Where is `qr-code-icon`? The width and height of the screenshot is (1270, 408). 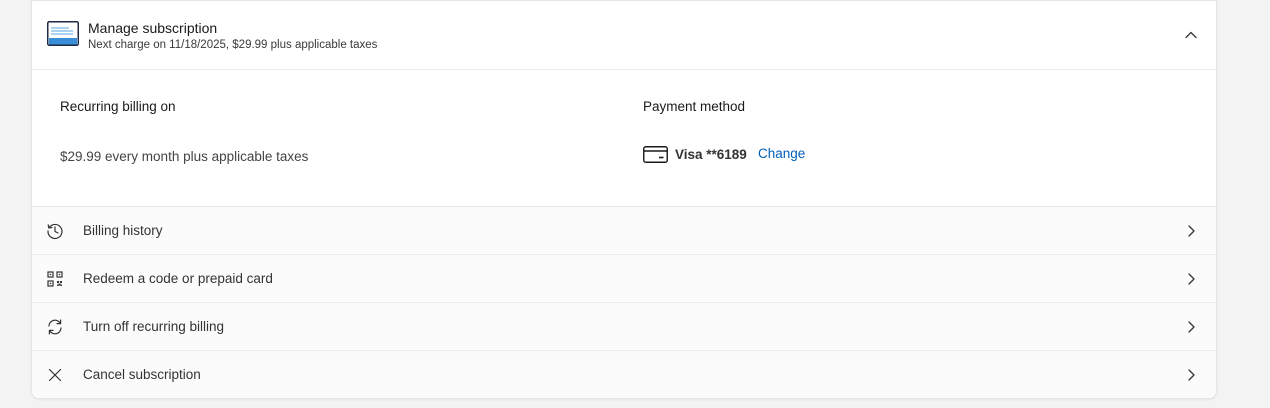
qr-code-icon is located at coordinates (55, 279).